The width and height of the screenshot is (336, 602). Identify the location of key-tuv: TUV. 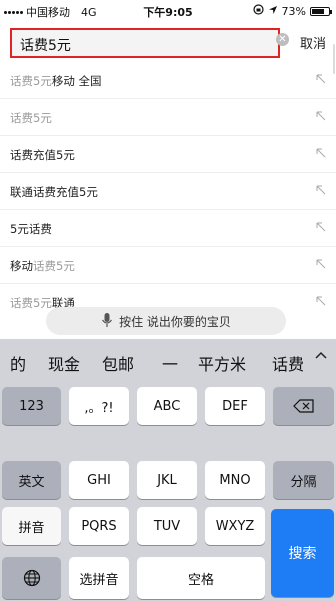
(167, 526).